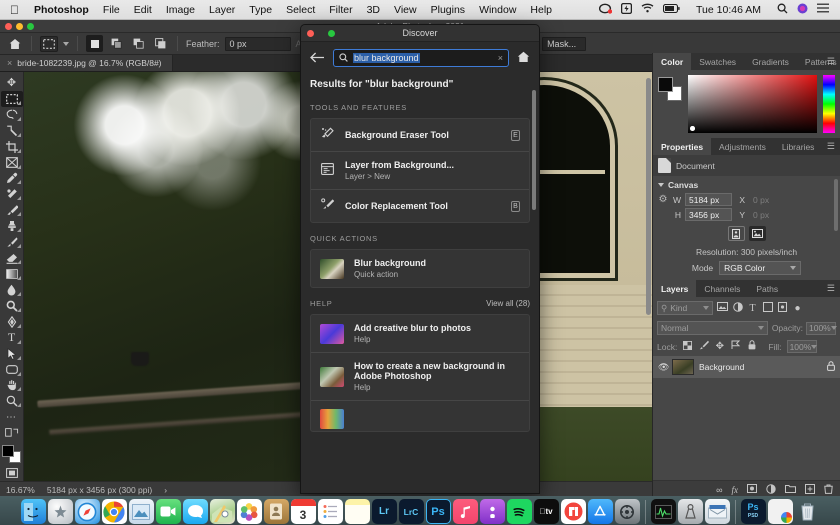 The width and height of the screenshot is (840, 525). What do you see at coordinates (772, 214) in the screenshot?
I see `y-input: 0 px` at bounding box center [772, 214].